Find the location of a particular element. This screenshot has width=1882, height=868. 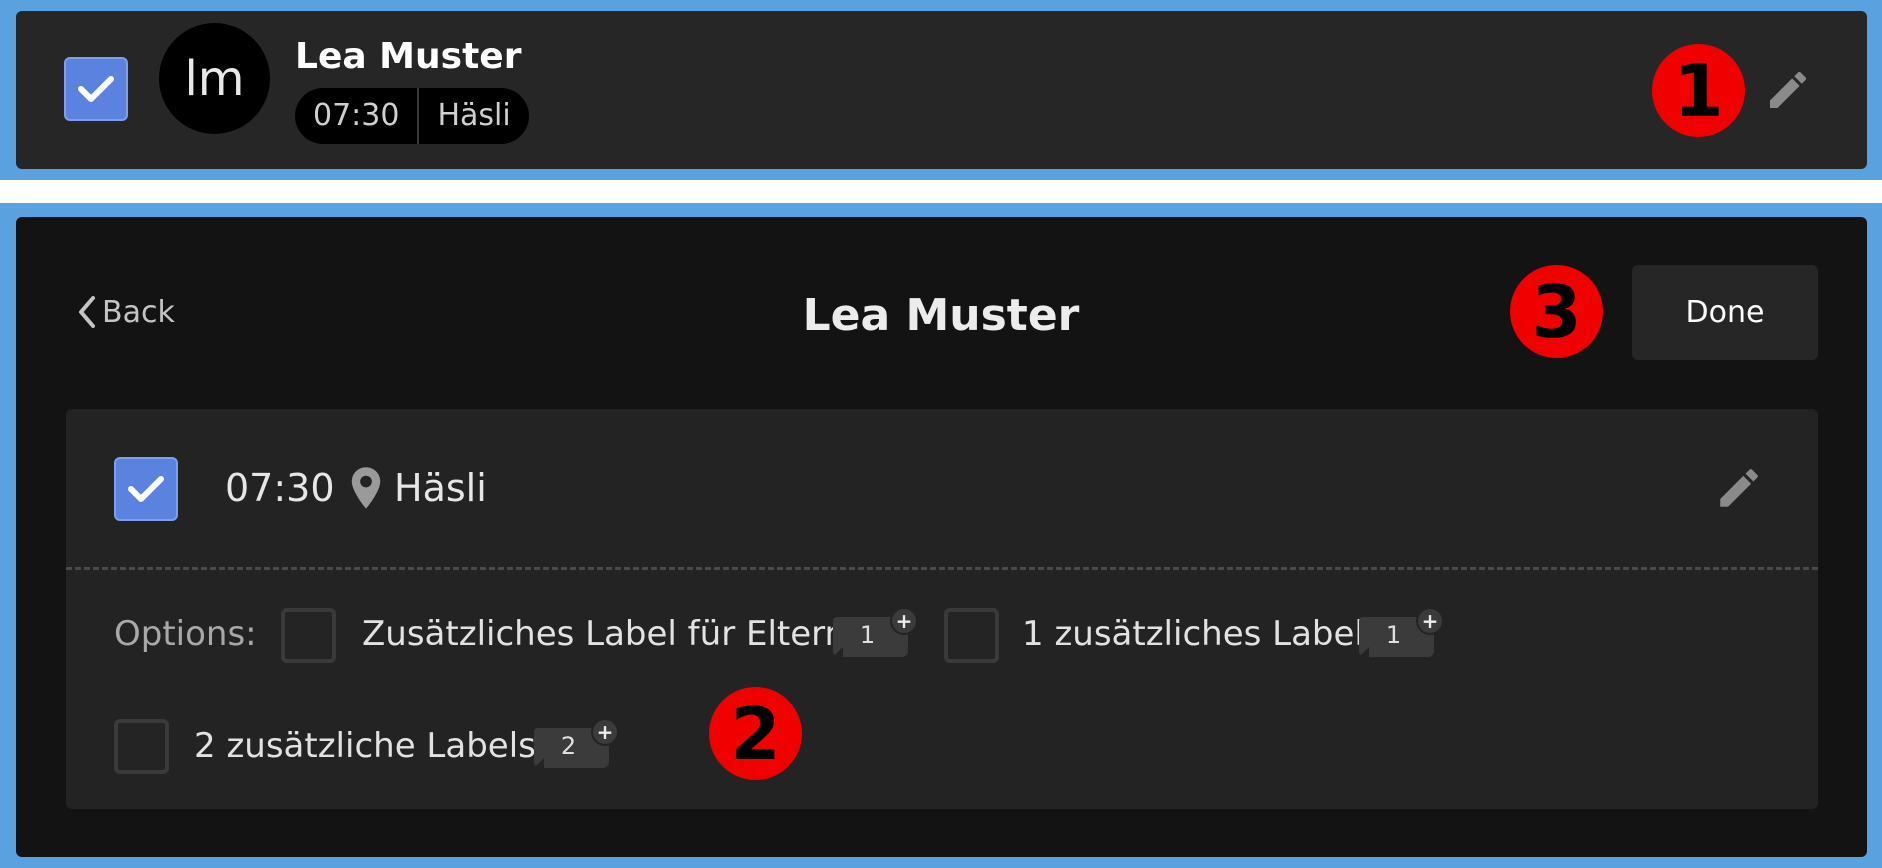

annotation-badge-1: 1 is located at coordinates (1698, 90).